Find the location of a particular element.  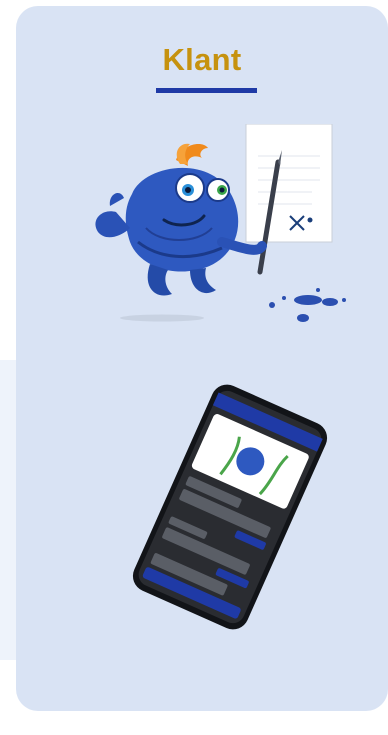

ink-splash-icon is located at coordinates (307, 305).